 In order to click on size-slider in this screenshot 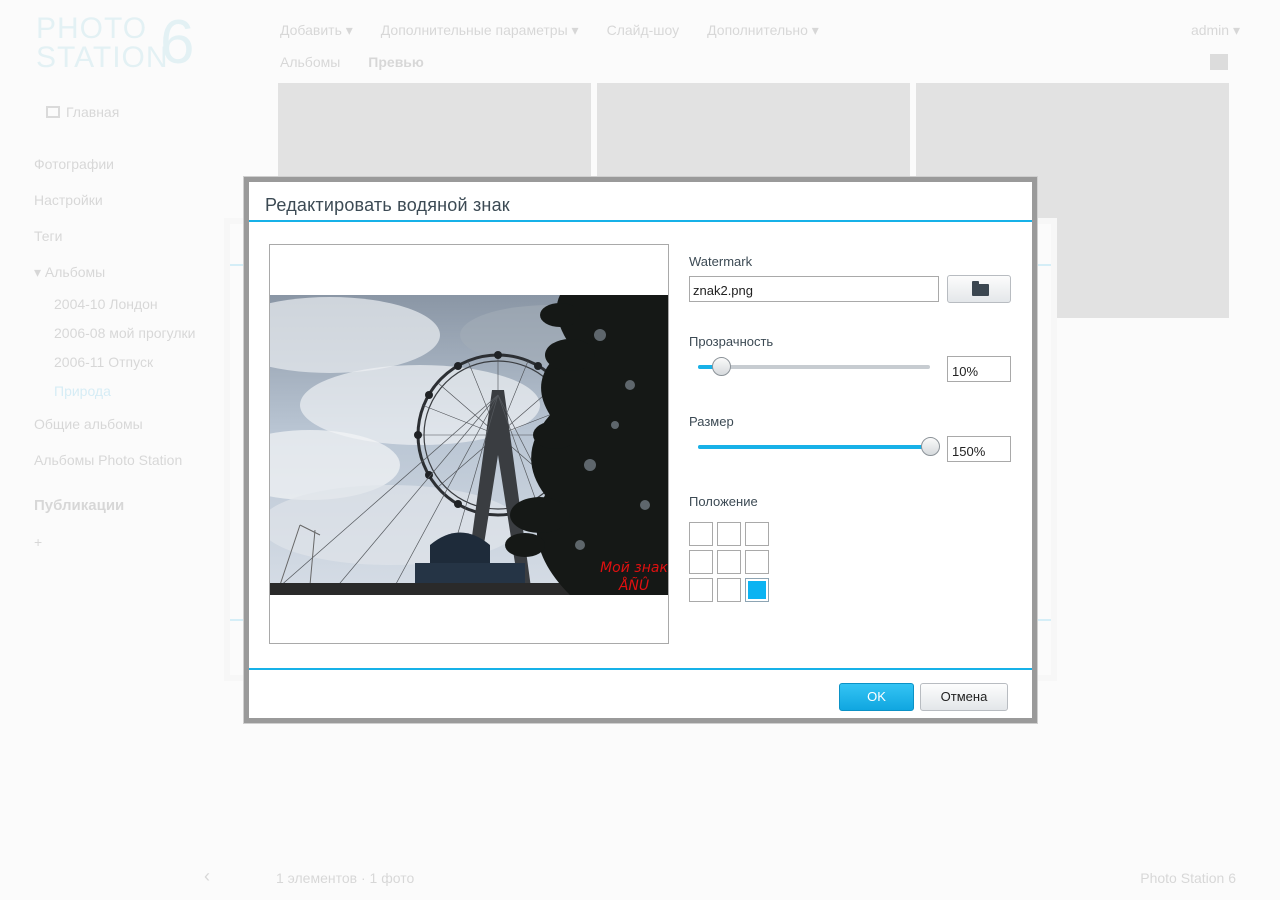, I will do `click(819, 446)`.